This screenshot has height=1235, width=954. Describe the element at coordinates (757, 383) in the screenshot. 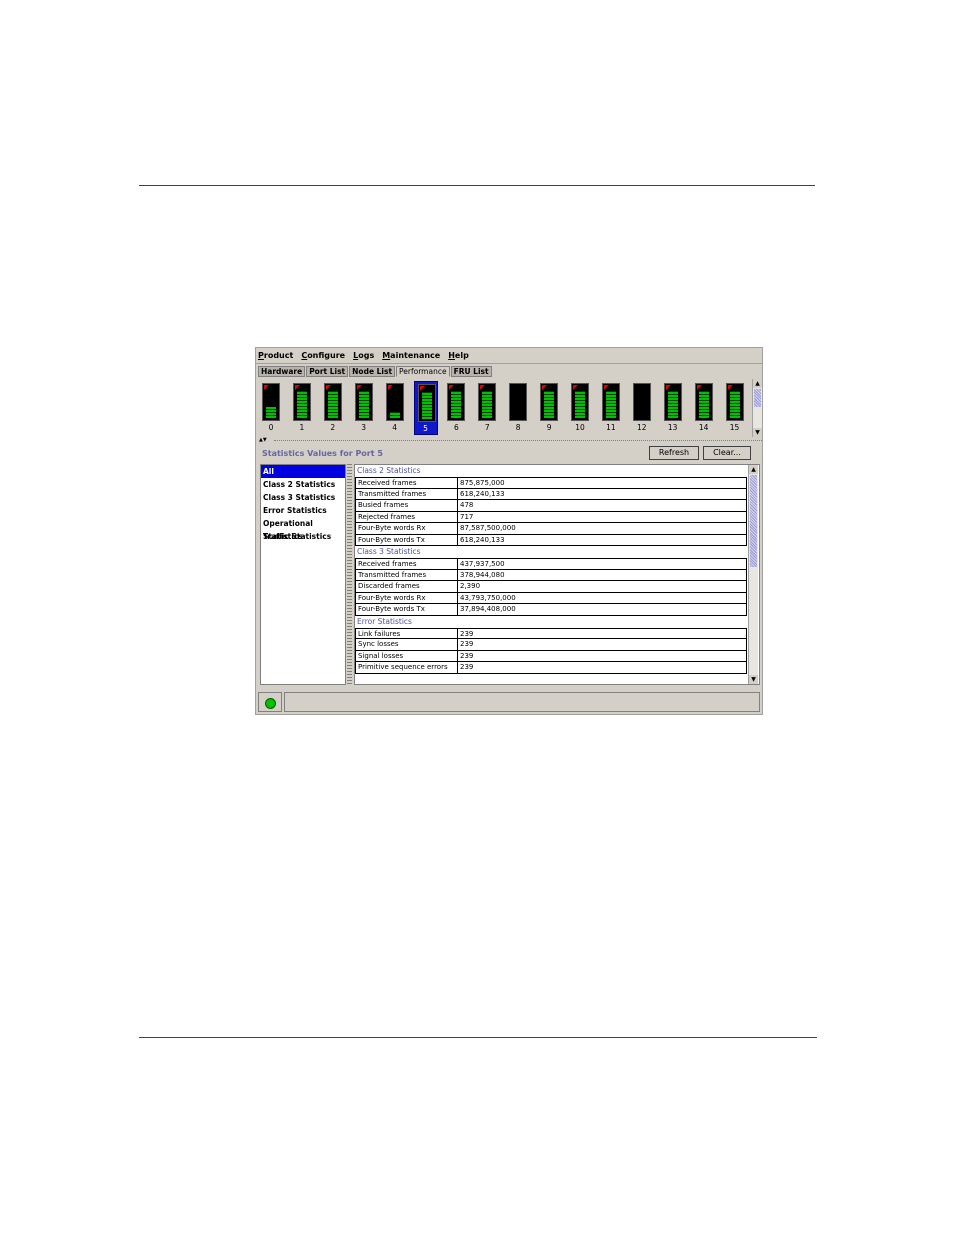

I see `scroll-up-arrow-icon: ▲` at that location.